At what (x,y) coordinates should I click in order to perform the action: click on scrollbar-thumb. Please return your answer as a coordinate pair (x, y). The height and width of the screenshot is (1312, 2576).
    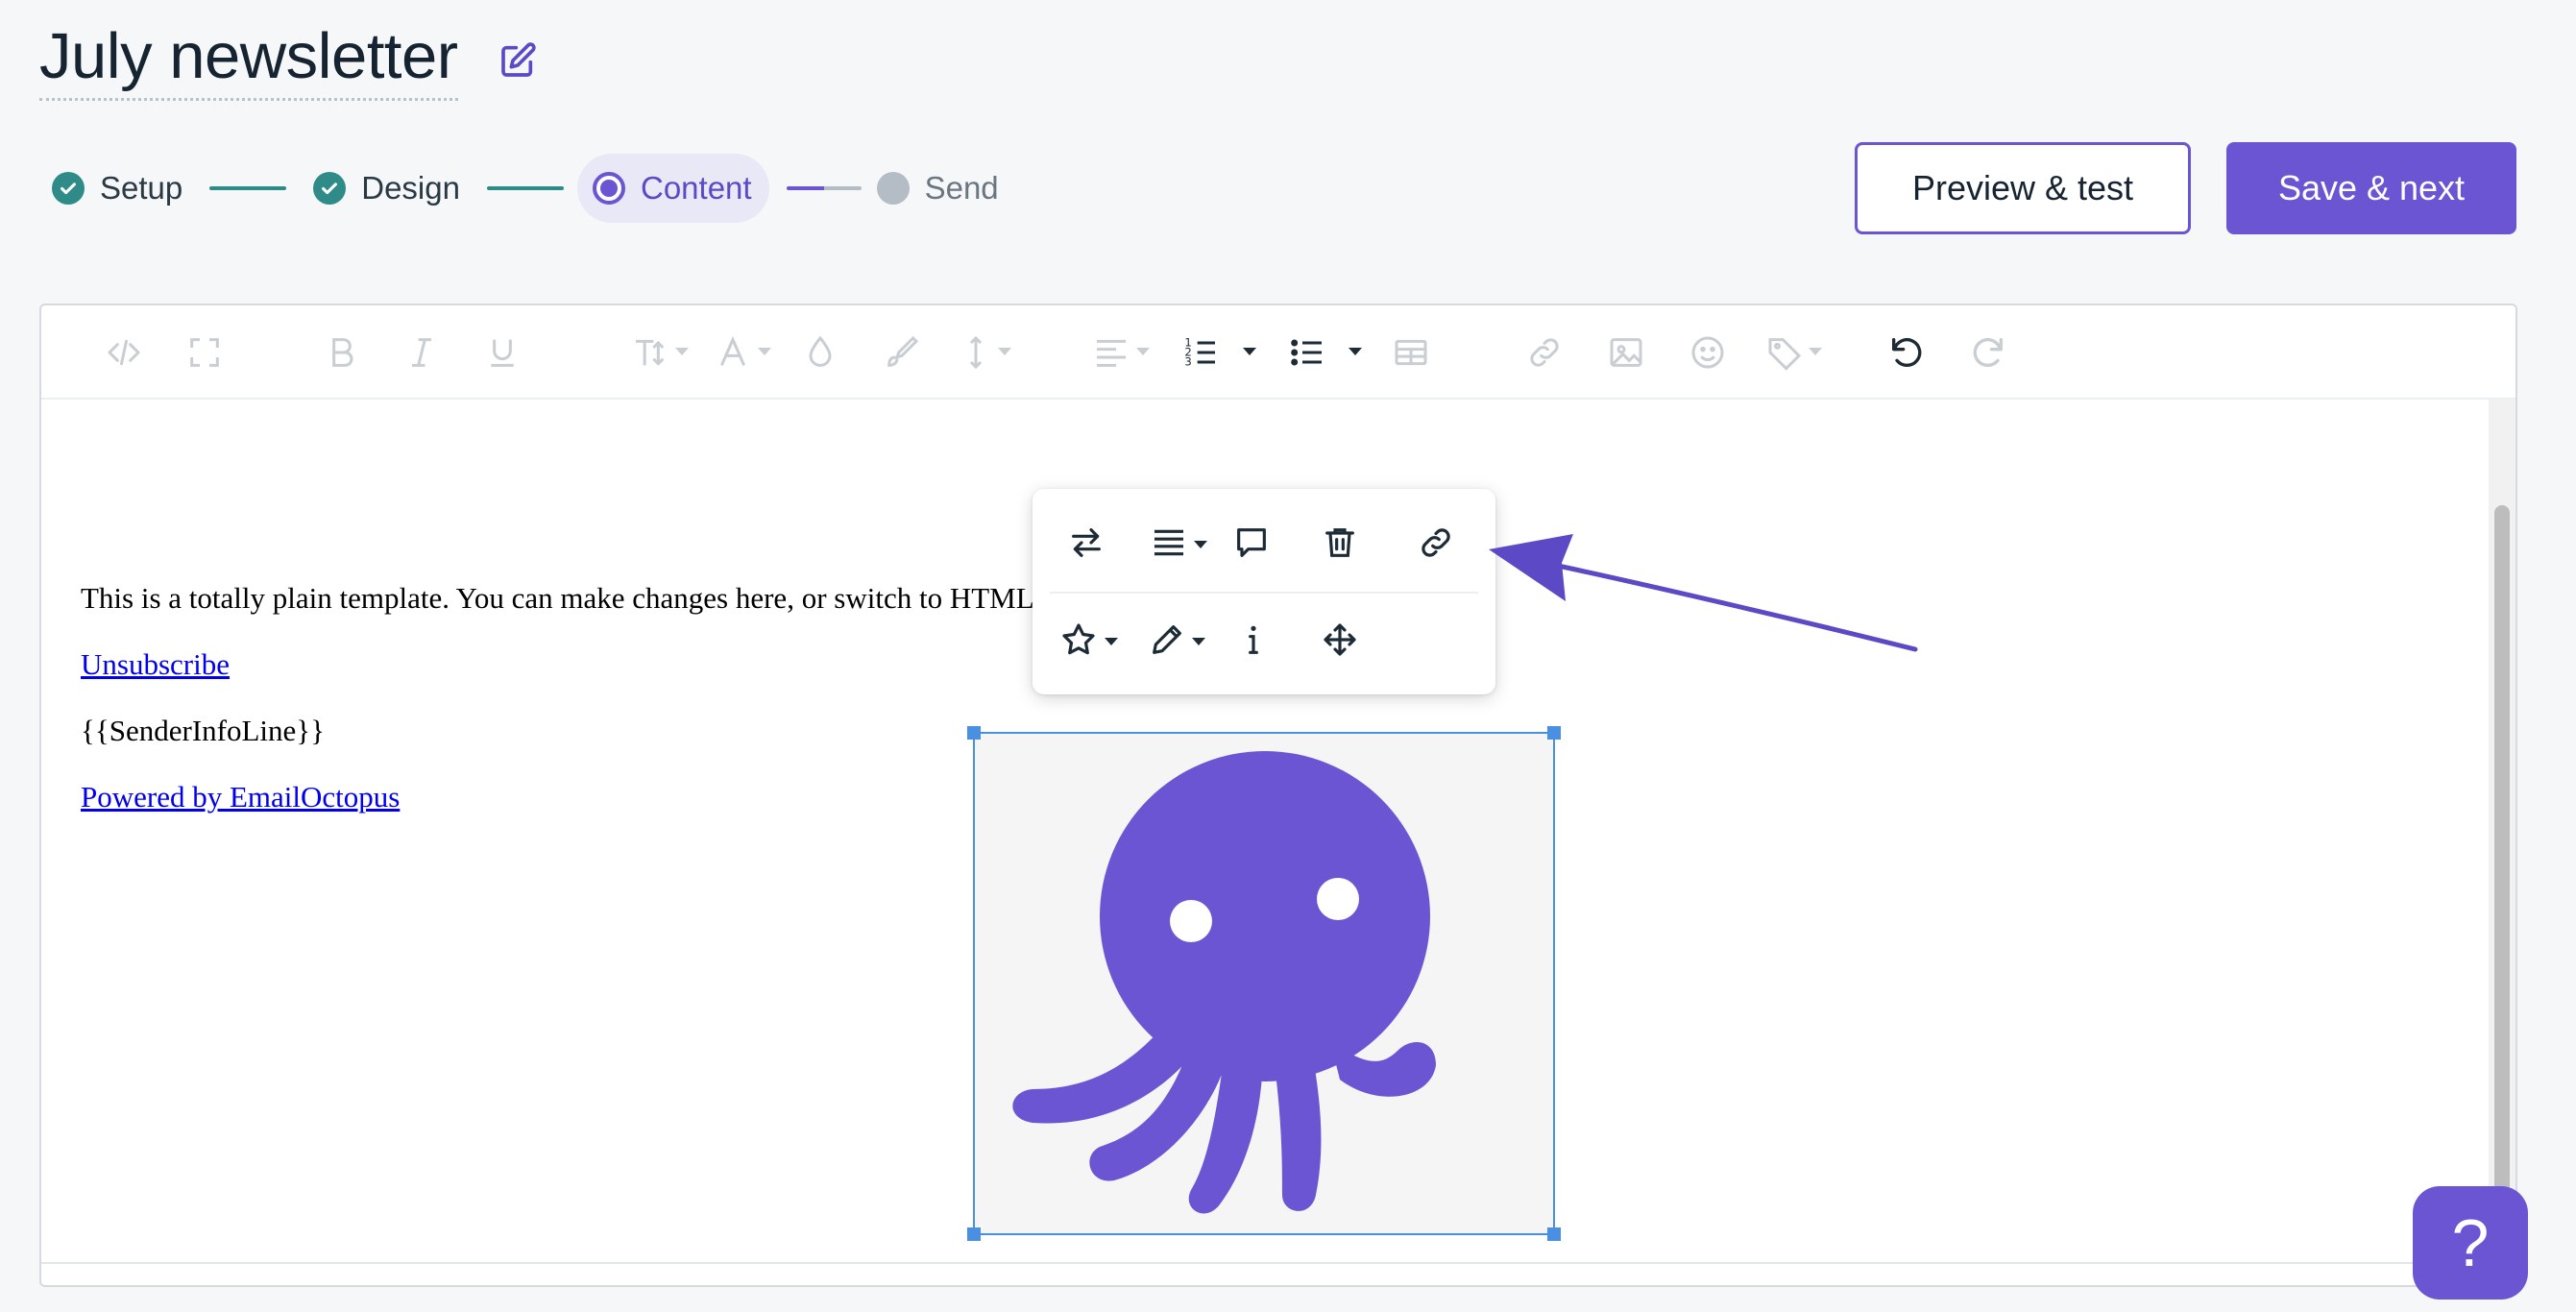
    Looking at the image, I should click on (2502, 895).